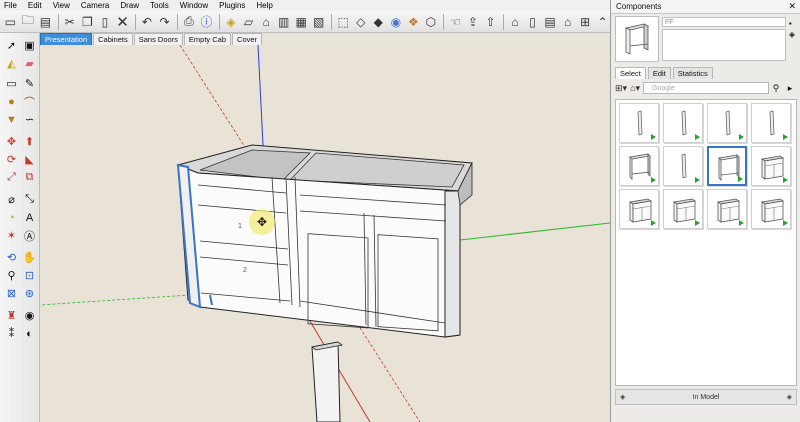  I want to click on scene-tab-sans-doors: Sans Doors, so click(158, 39).